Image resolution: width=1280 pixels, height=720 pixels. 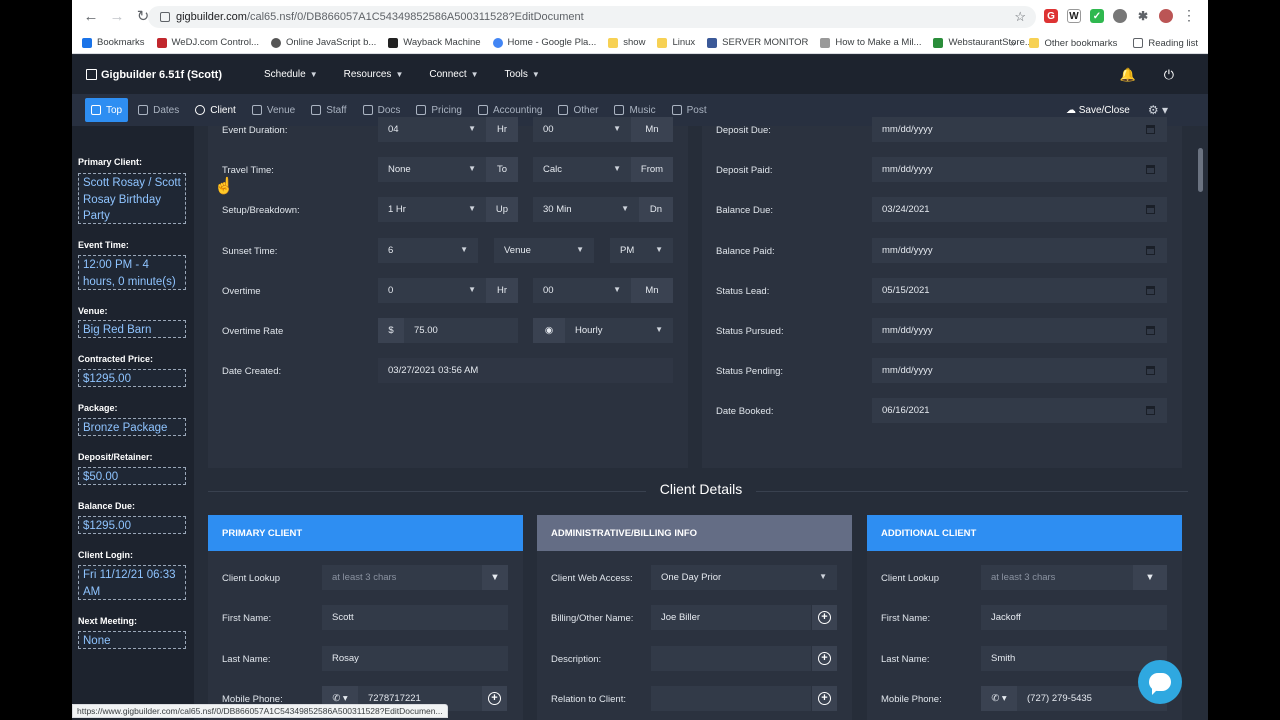 I want to click on reading-list-icon, so click(x=1138, y=43).